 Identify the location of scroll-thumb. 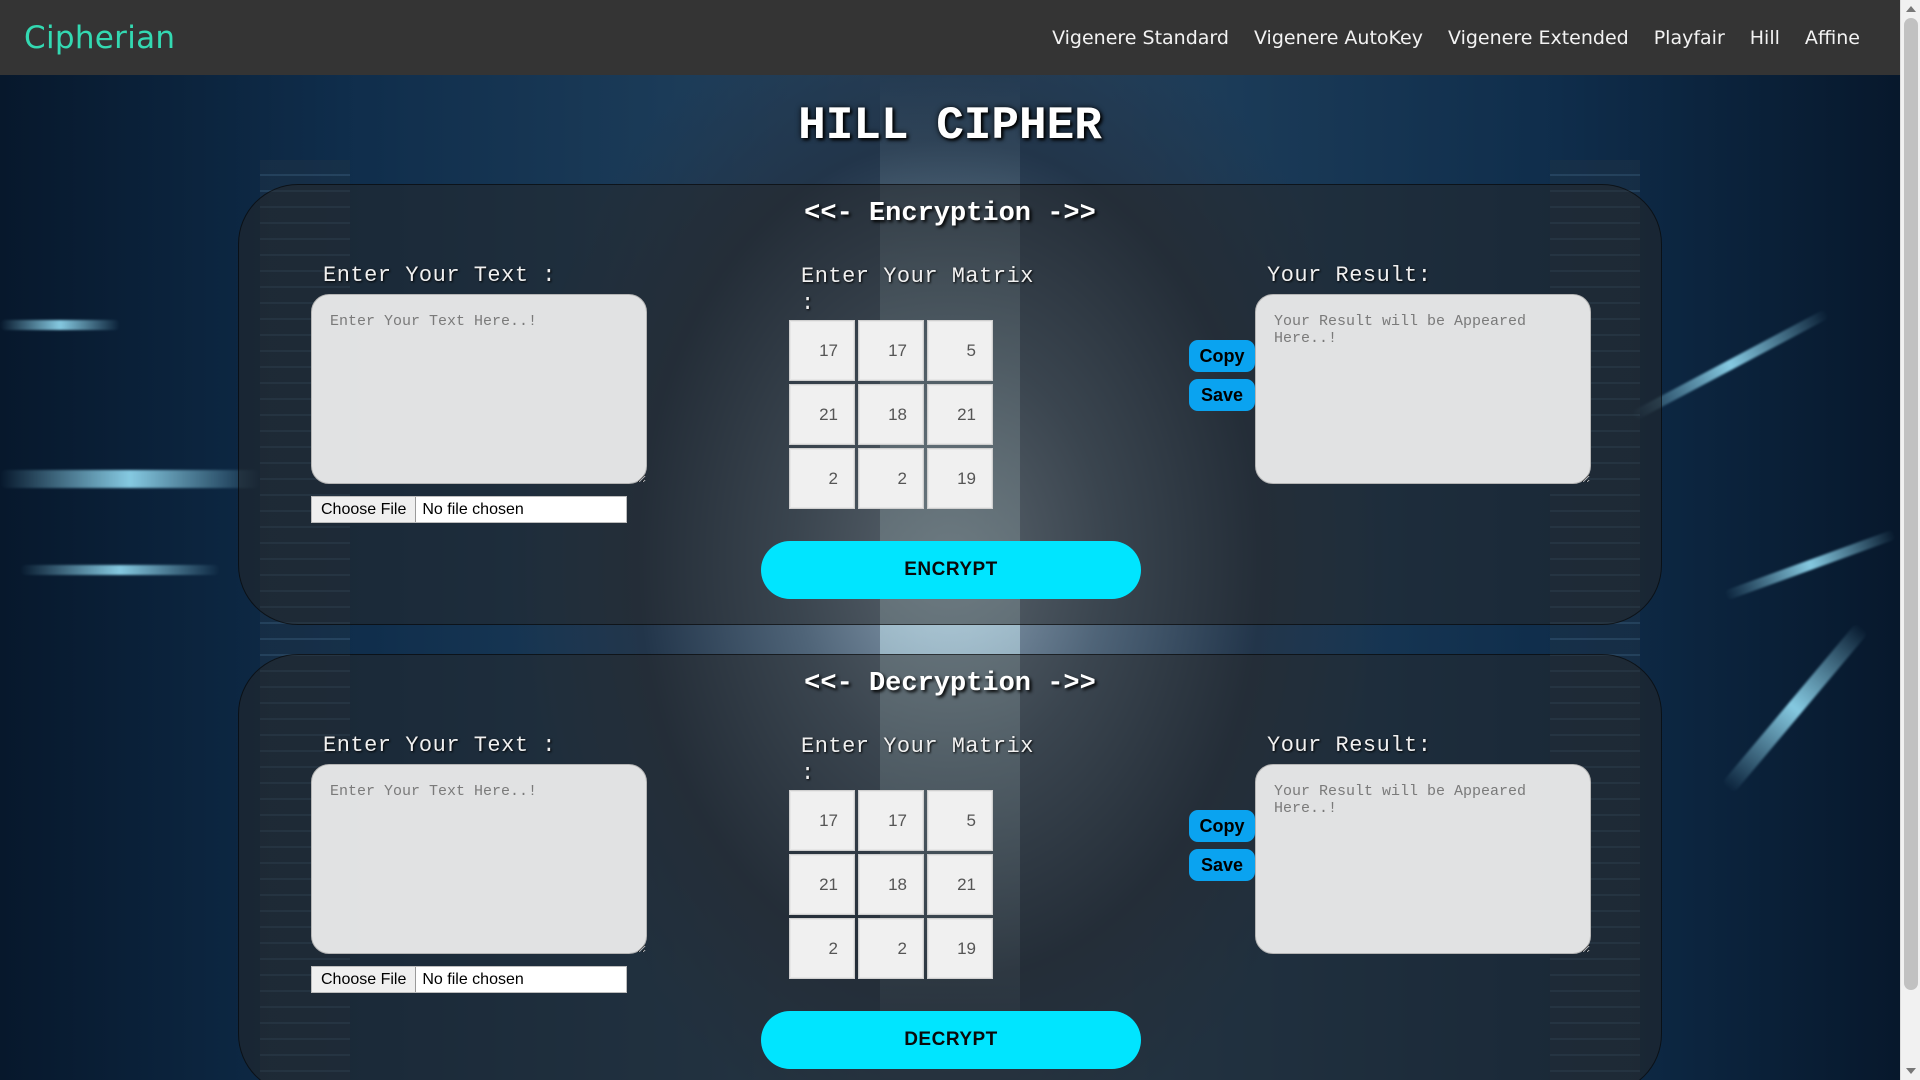
(1911, 504).